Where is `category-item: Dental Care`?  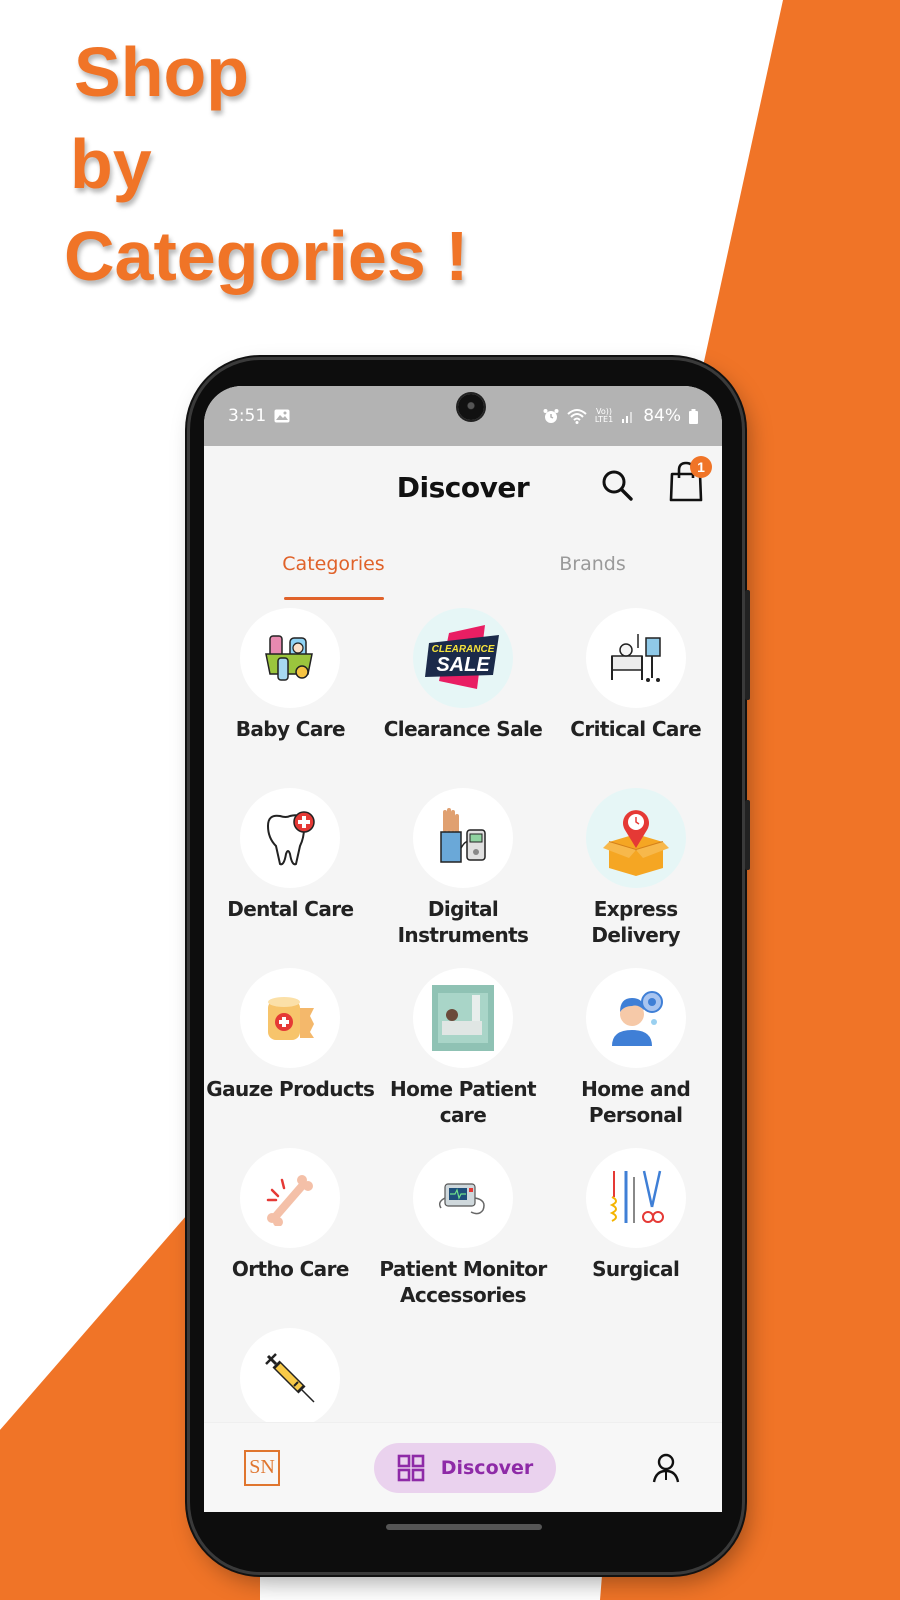 category-item: Dental Care is located at coordinates (290, 878).